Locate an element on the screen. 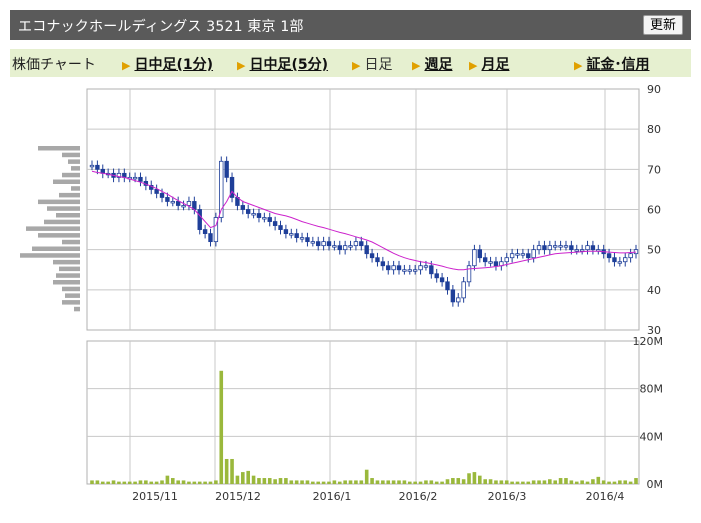 The width and height of the screenshot is (701, 523). x-tick-label: 2016/1 is located at coordinates (332, 496).